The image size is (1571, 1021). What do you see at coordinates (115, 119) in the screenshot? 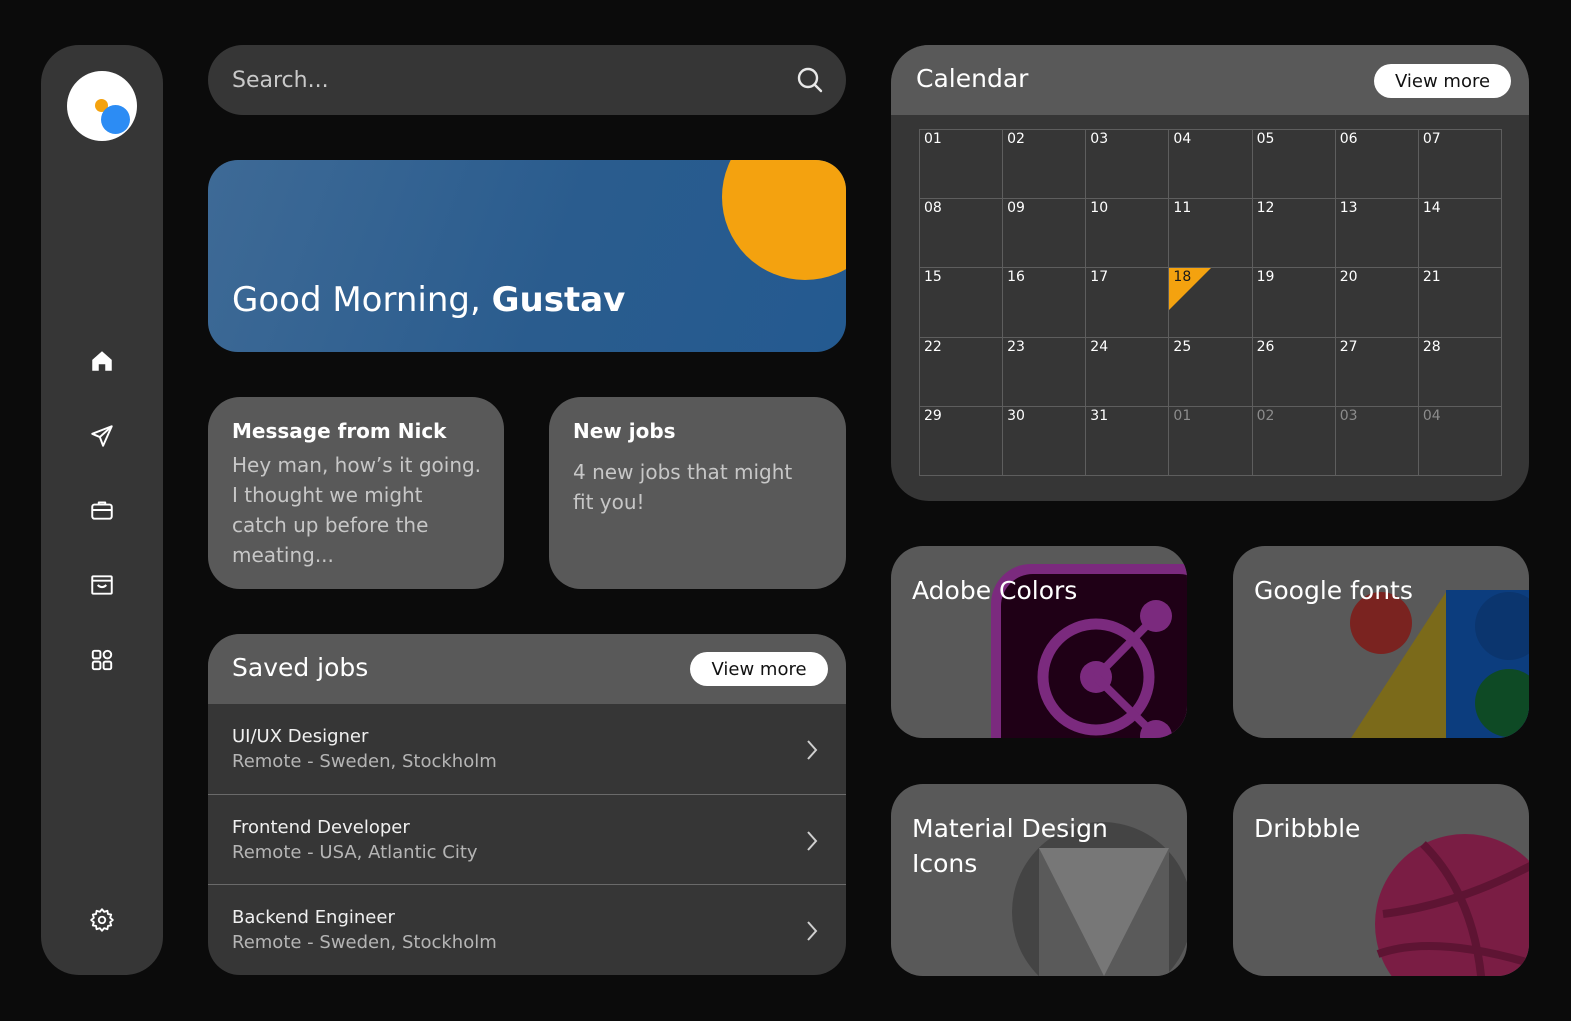
I see `logo-dot-blue` at bounding box center [115, 119].